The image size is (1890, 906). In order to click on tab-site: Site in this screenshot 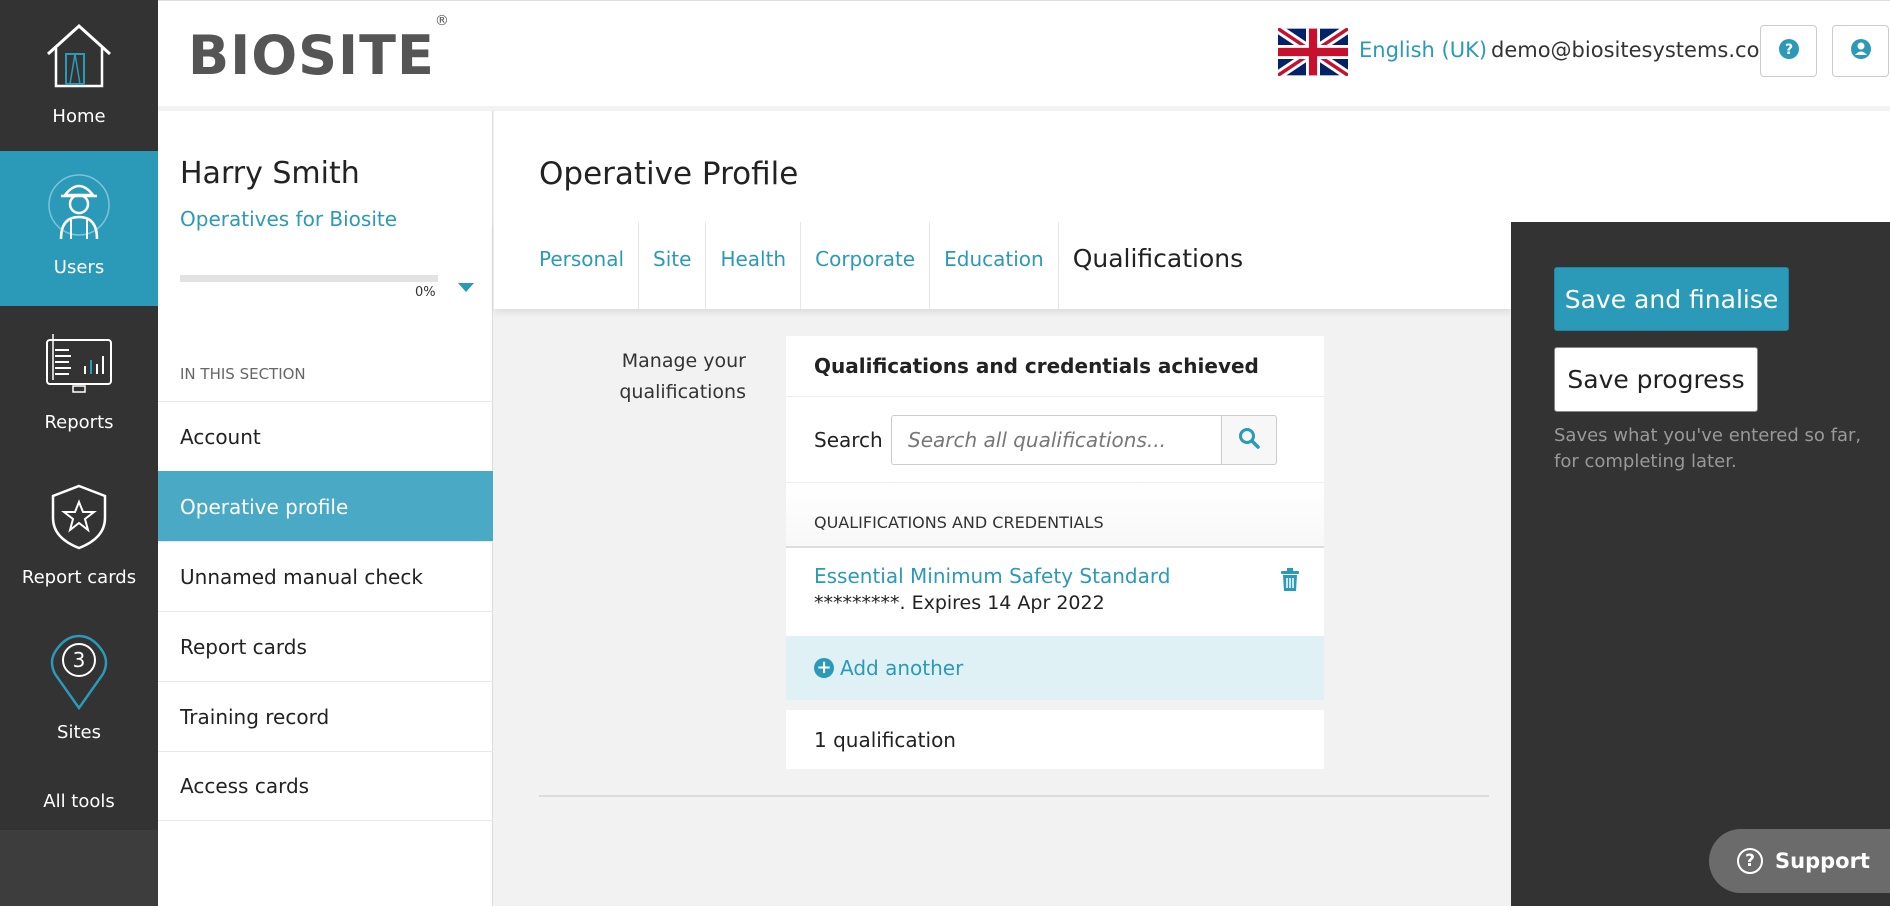, I will do `click(673, 265)`.